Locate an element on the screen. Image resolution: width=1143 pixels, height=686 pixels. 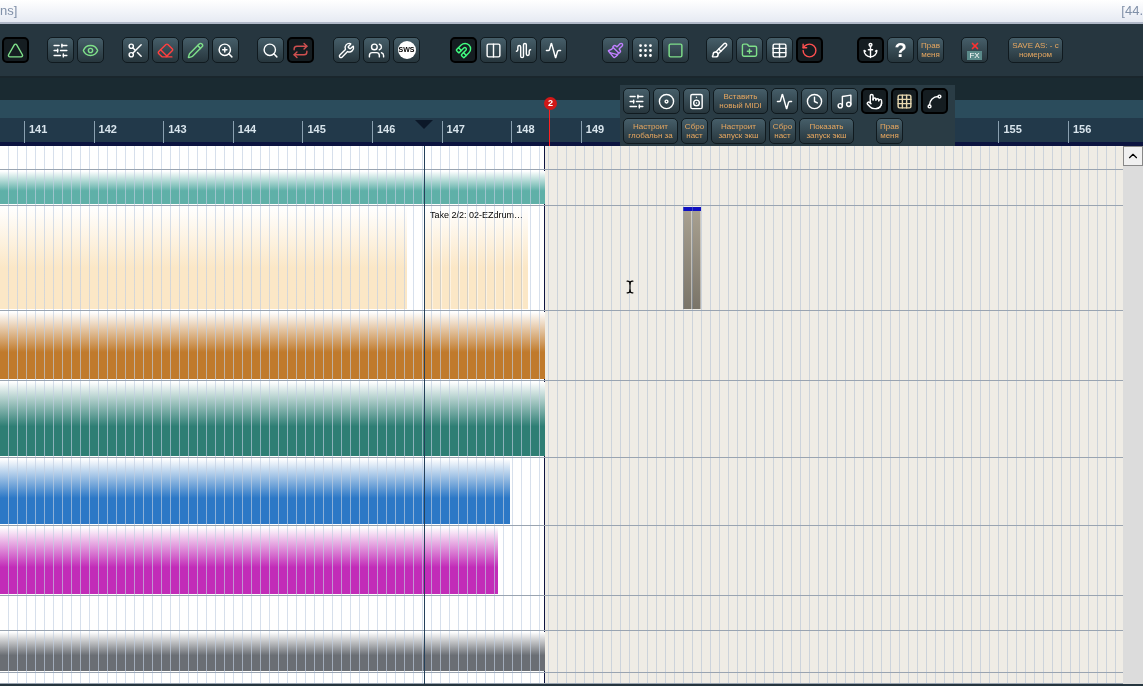
zoom-icon is located at coordinates (225, 50).